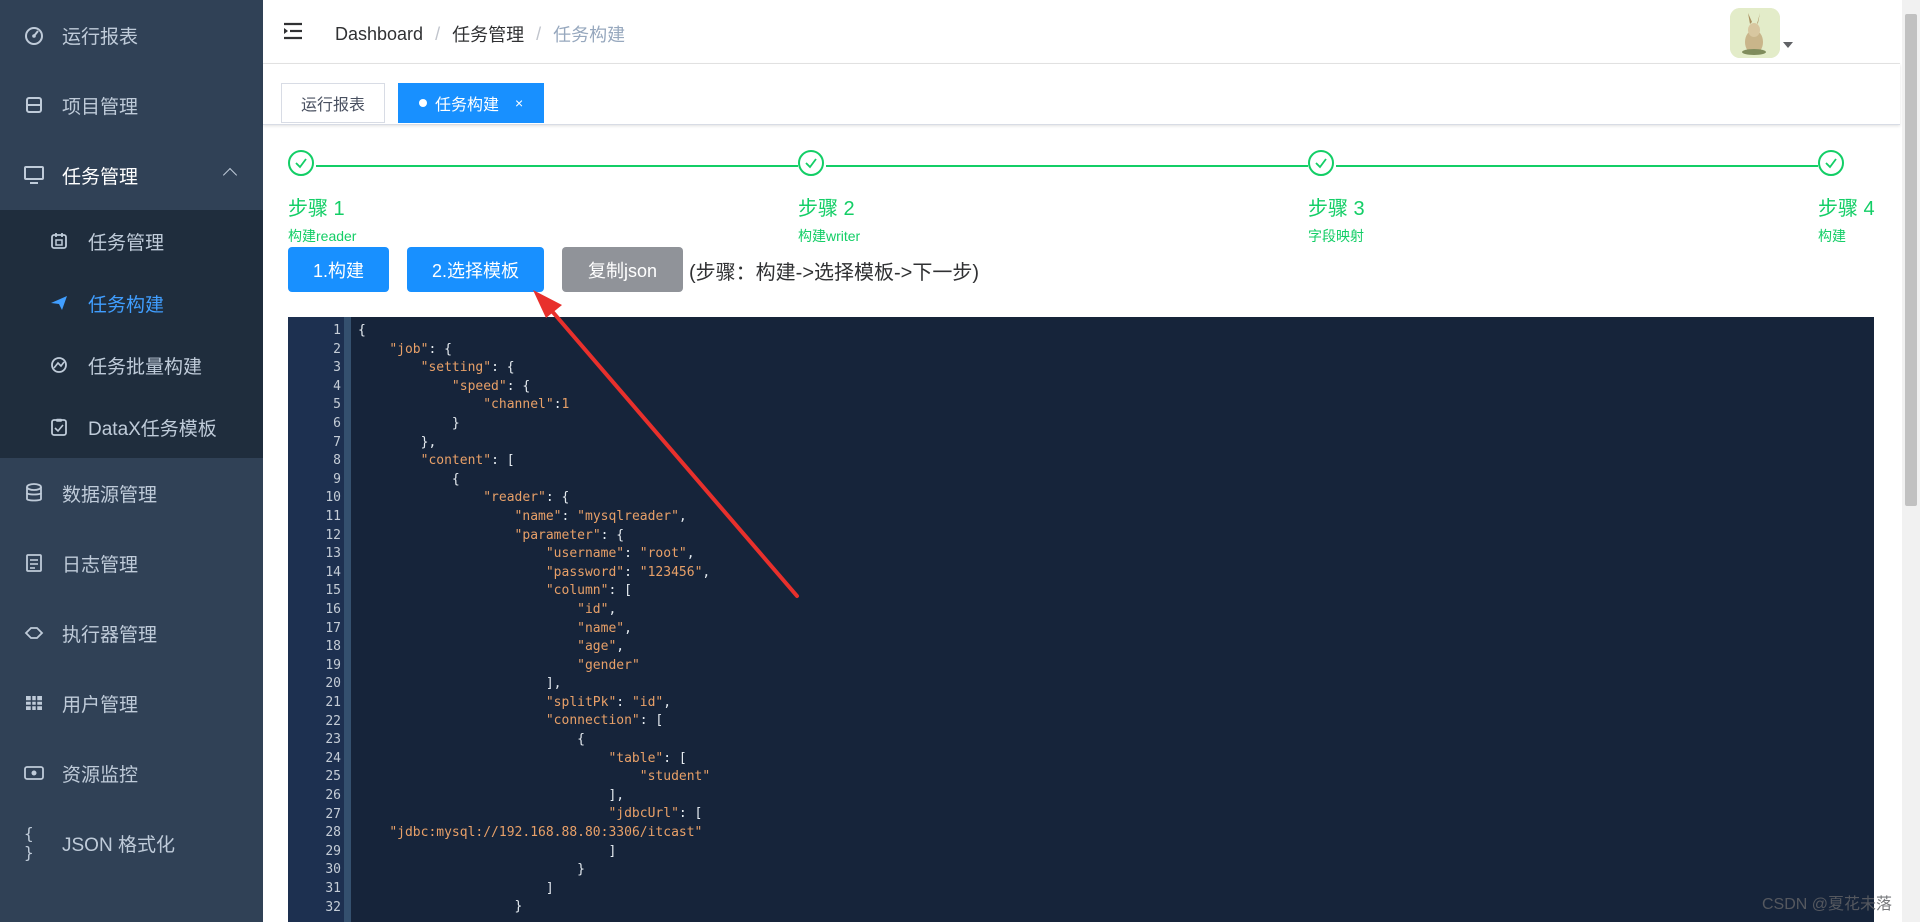 The height and width of the screenshot is (922, 1920). What do you see at coordinates (131, 563) in the screenshot?
I see `sidebar-item-log: 日志管理` at bounding box center [131, 563].